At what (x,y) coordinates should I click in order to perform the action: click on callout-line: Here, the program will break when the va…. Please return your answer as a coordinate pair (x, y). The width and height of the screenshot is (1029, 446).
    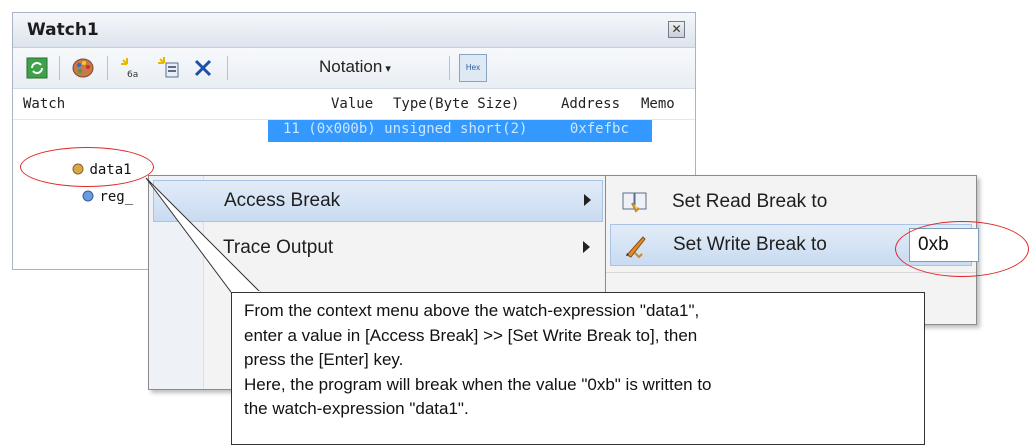
    Looking at the image, I should click on (478, 384).